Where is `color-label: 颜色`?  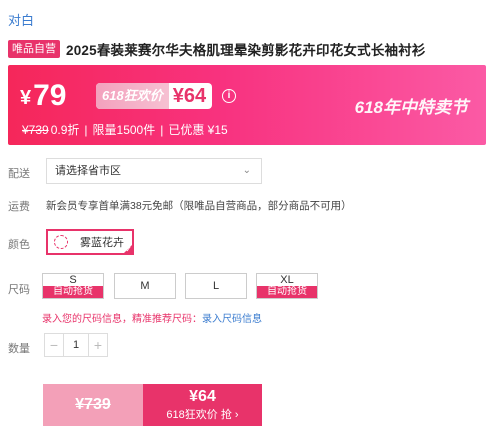
color-label: 颜色 is located at coordinates (19, 245).